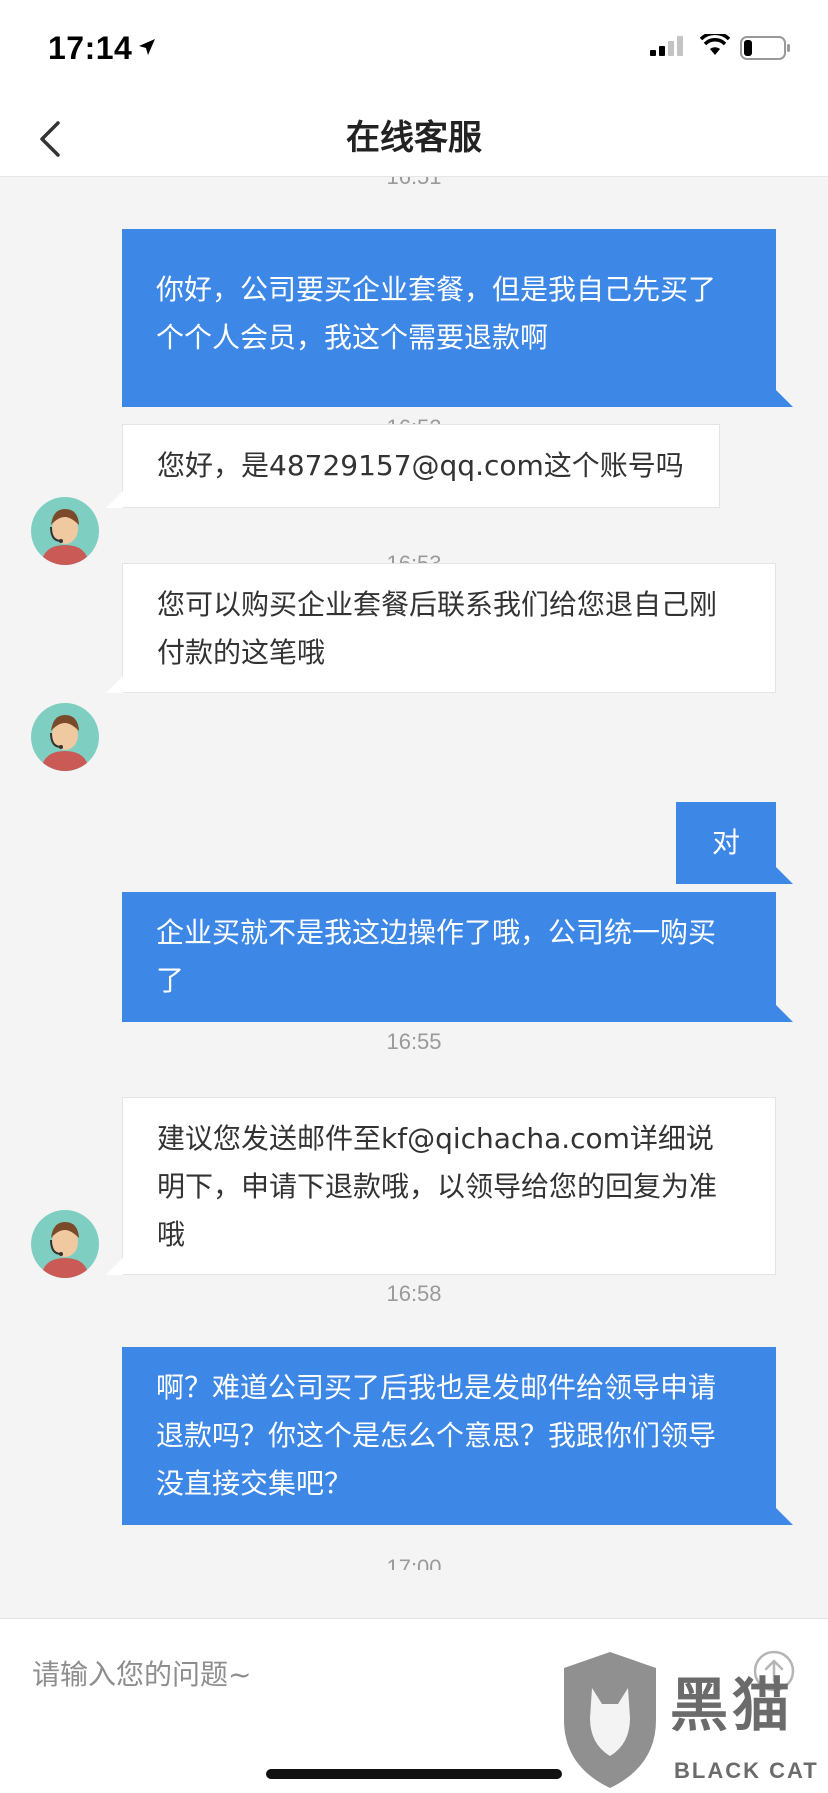 The image size is (828, 1793). I want to click on status-time: 17:14, so click(90, 48).